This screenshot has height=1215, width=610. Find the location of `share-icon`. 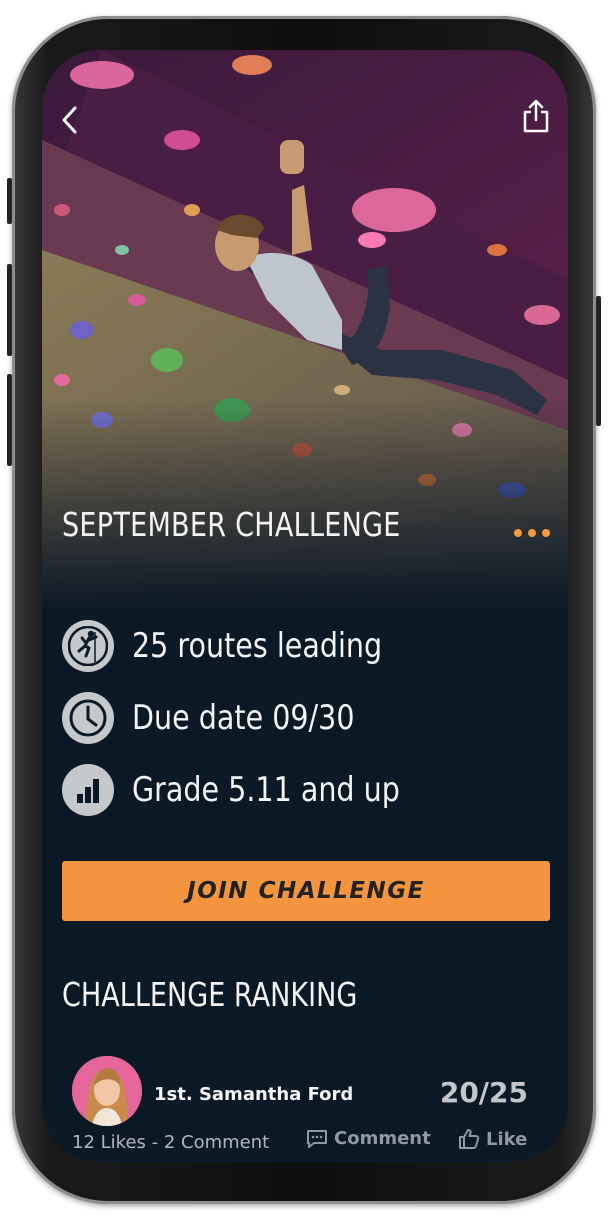

share-icon is located at coordinates (536, 116).